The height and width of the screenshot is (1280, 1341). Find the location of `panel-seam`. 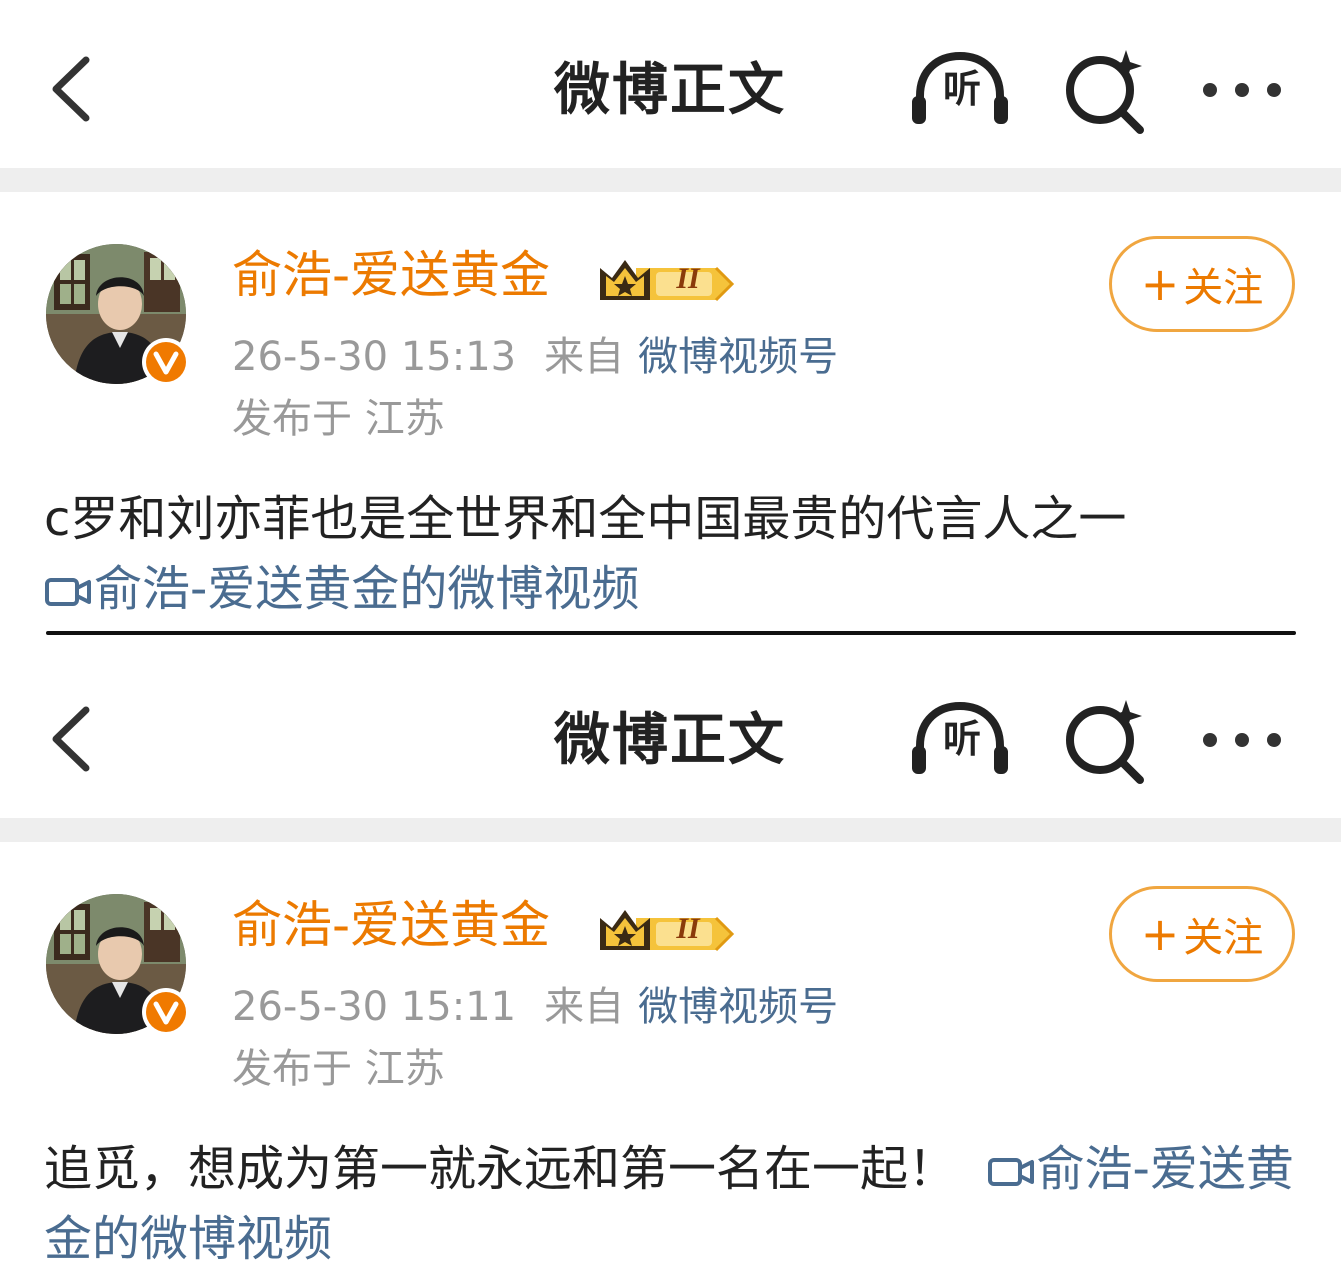

panel-seam is located at coordinates (670, 642).